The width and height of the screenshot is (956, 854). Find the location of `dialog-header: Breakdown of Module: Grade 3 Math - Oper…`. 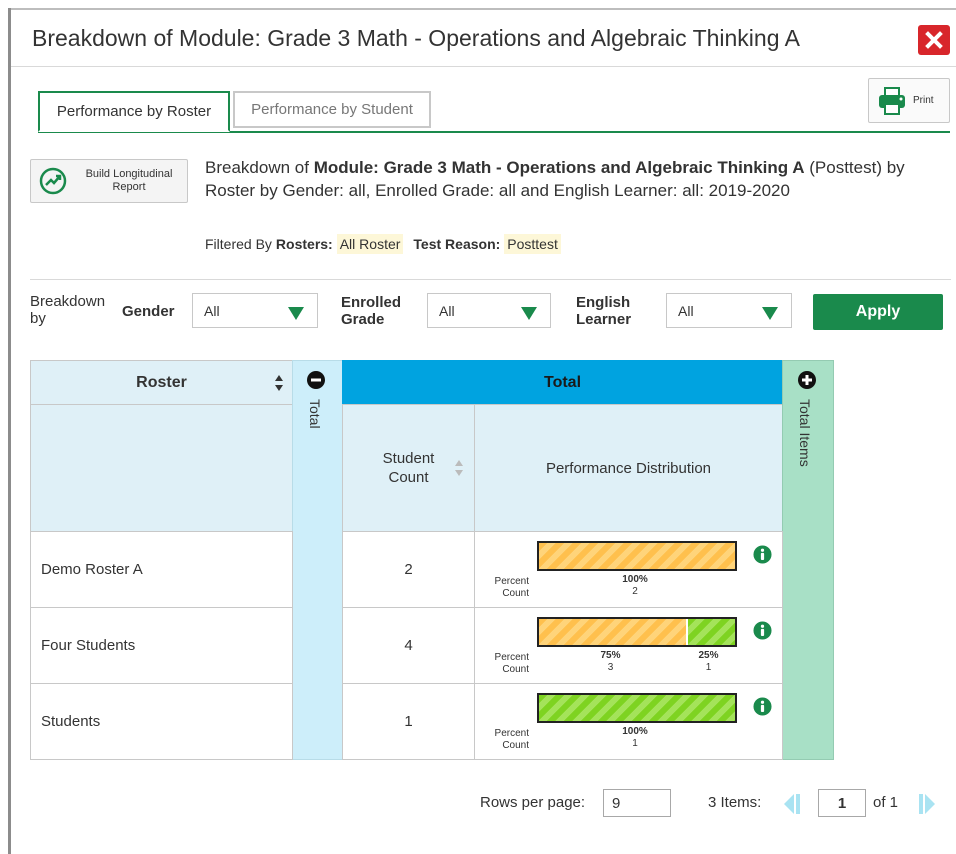

dialog-header: Breakdown of Module: Grade 3 Math - Oper… is located at coordinates (483, 38).